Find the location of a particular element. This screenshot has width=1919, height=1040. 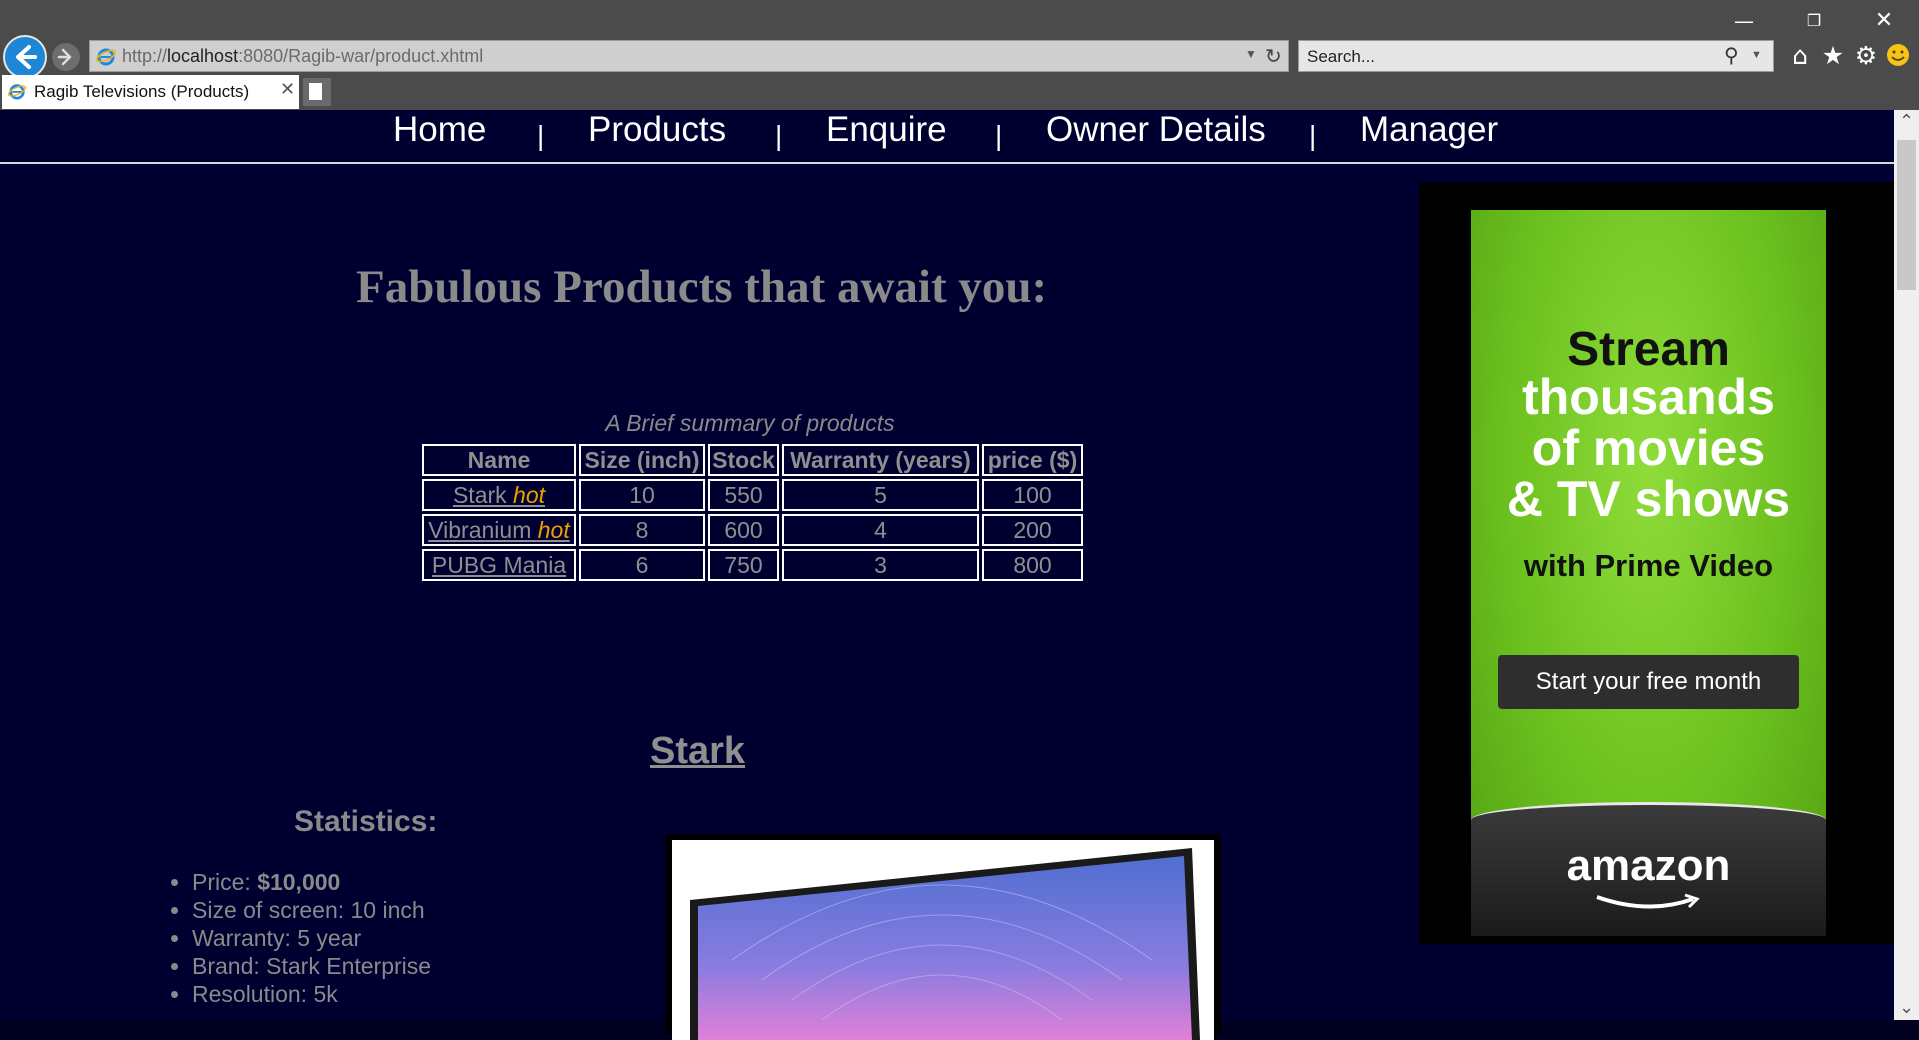

product-link-vibranium: Vibranium hot is located at coordinates (499, 530).